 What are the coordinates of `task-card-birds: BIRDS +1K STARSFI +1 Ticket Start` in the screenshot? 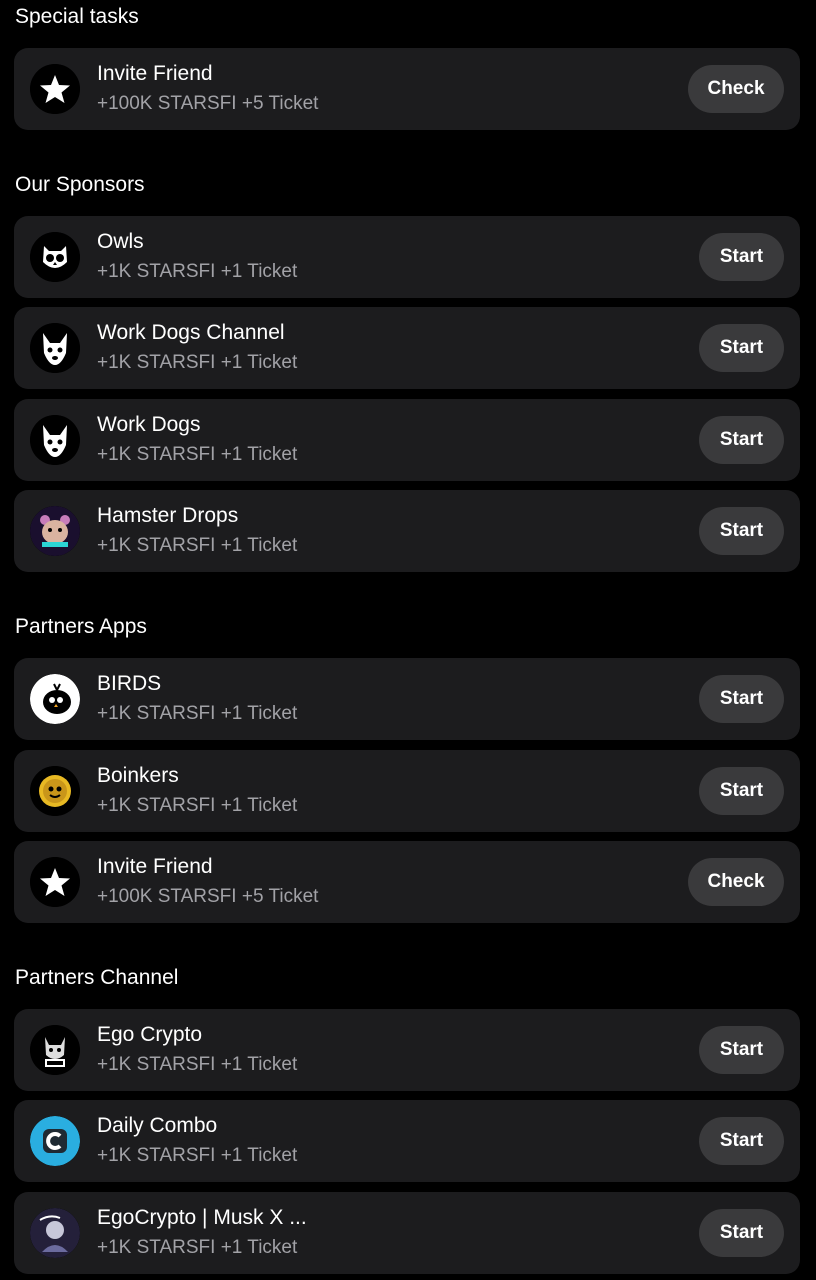 It's located at (407, 699).